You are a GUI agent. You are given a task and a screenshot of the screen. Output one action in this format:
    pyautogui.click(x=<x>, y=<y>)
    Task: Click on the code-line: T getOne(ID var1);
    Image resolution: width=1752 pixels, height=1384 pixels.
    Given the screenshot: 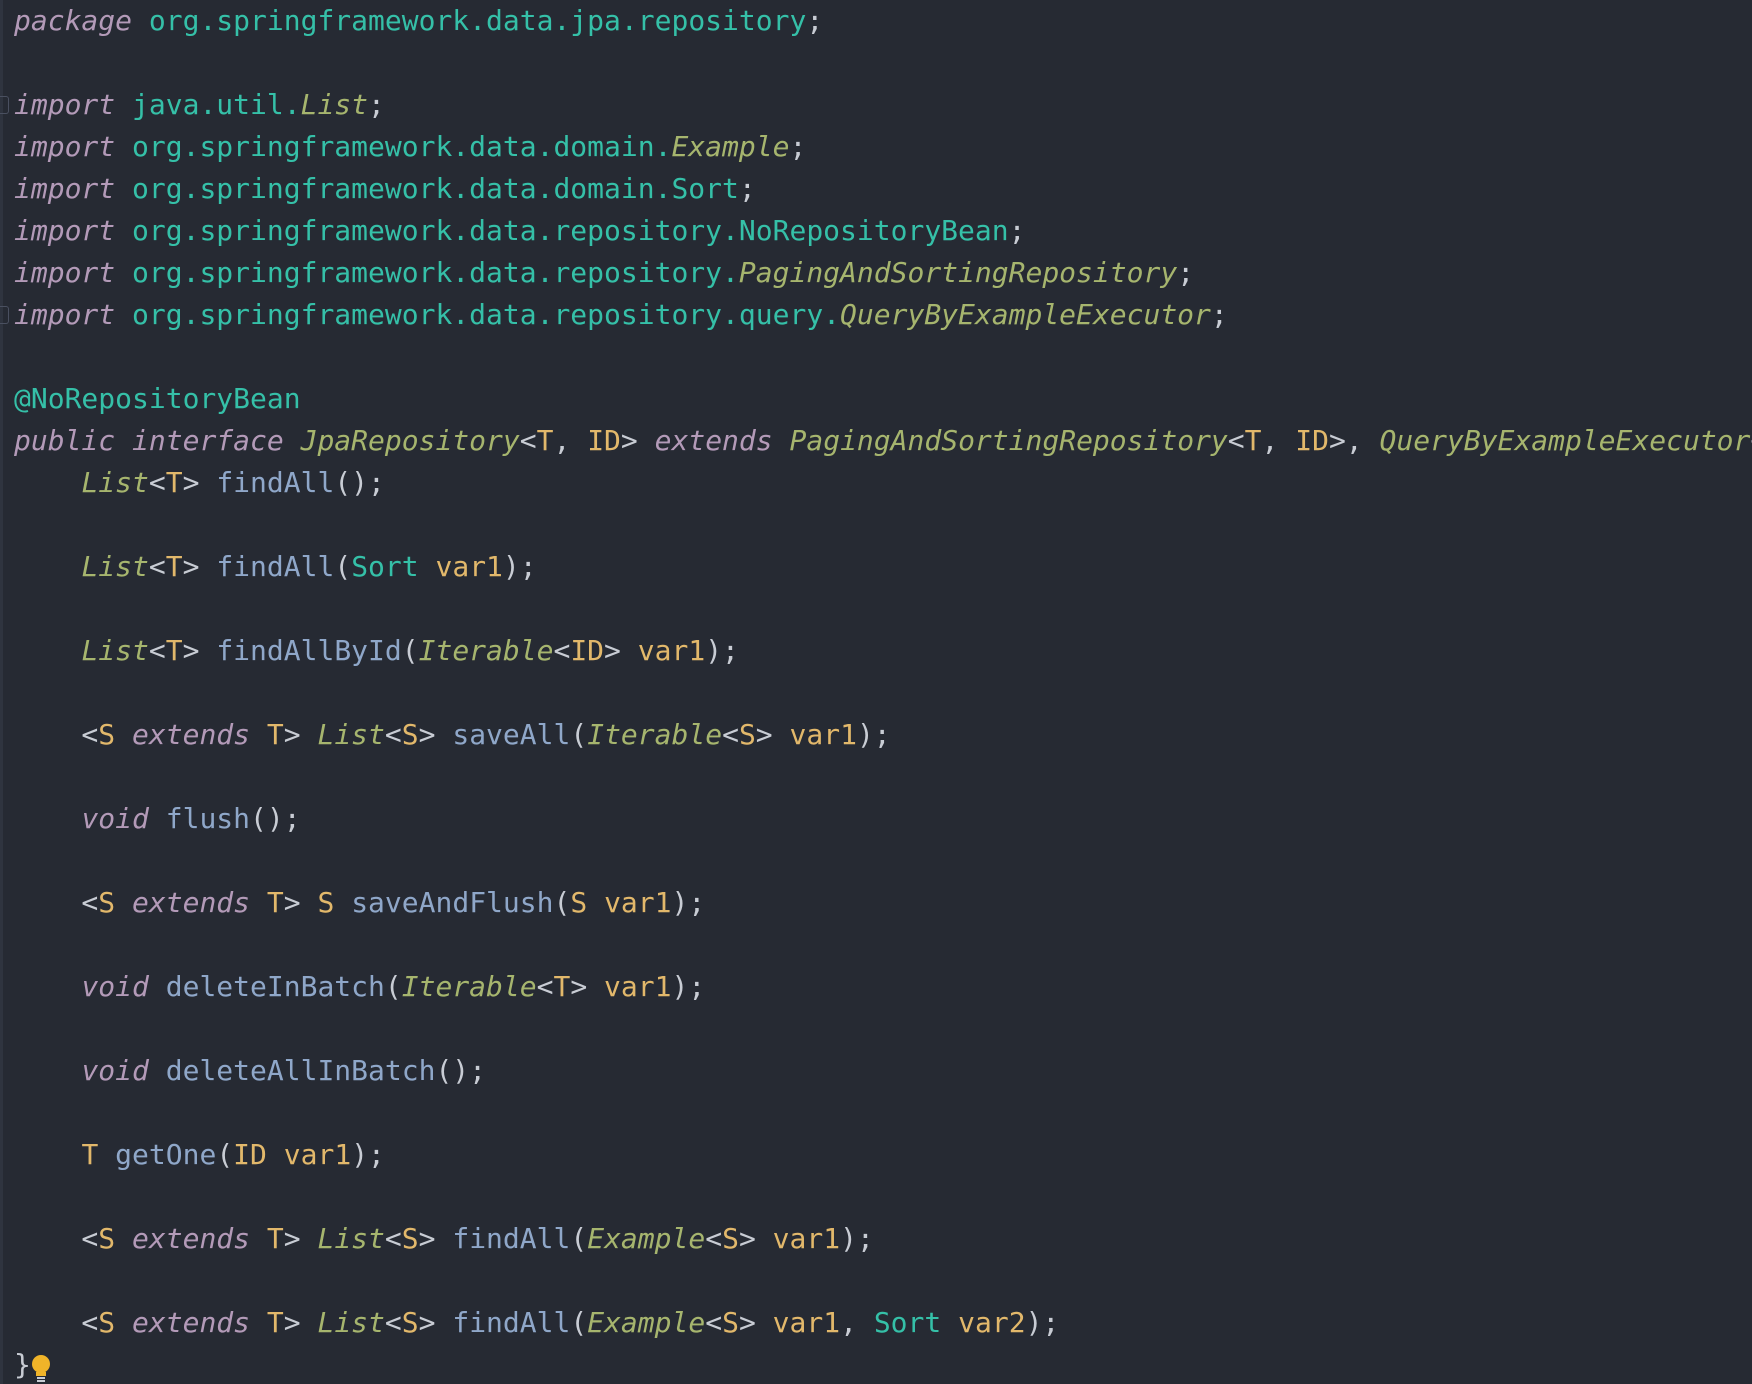 What is the action you would take?
    pyautogui.click(x=883, y=1155)
    